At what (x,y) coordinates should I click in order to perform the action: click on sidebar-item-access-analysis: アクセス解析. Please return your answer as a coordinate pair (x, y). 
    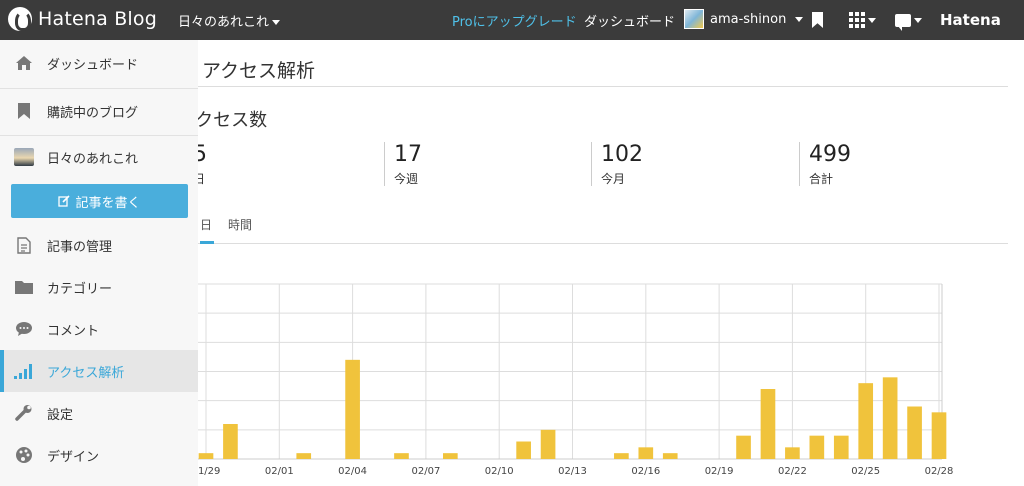
    Looking at the image, I should click on (99, 371).